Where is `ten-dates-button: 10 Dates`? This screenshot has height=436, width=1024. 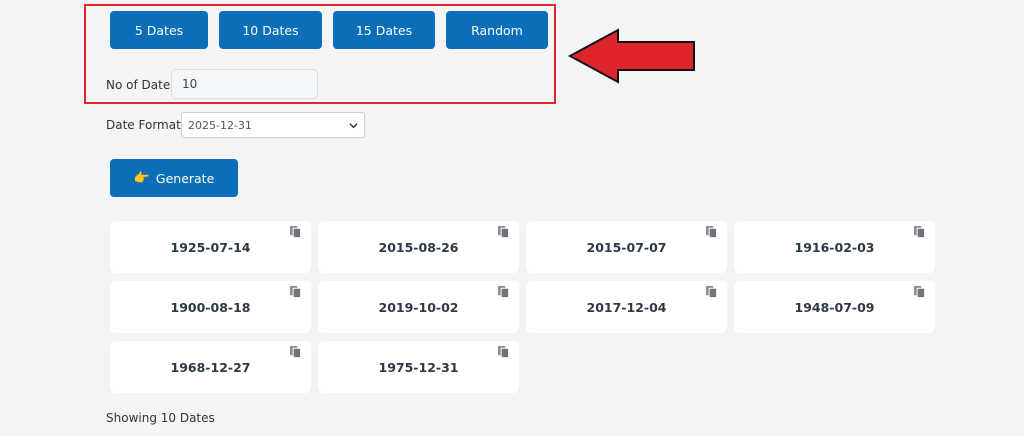
ten-dates-button: 10 Dates is located at coordinates (270, 30).